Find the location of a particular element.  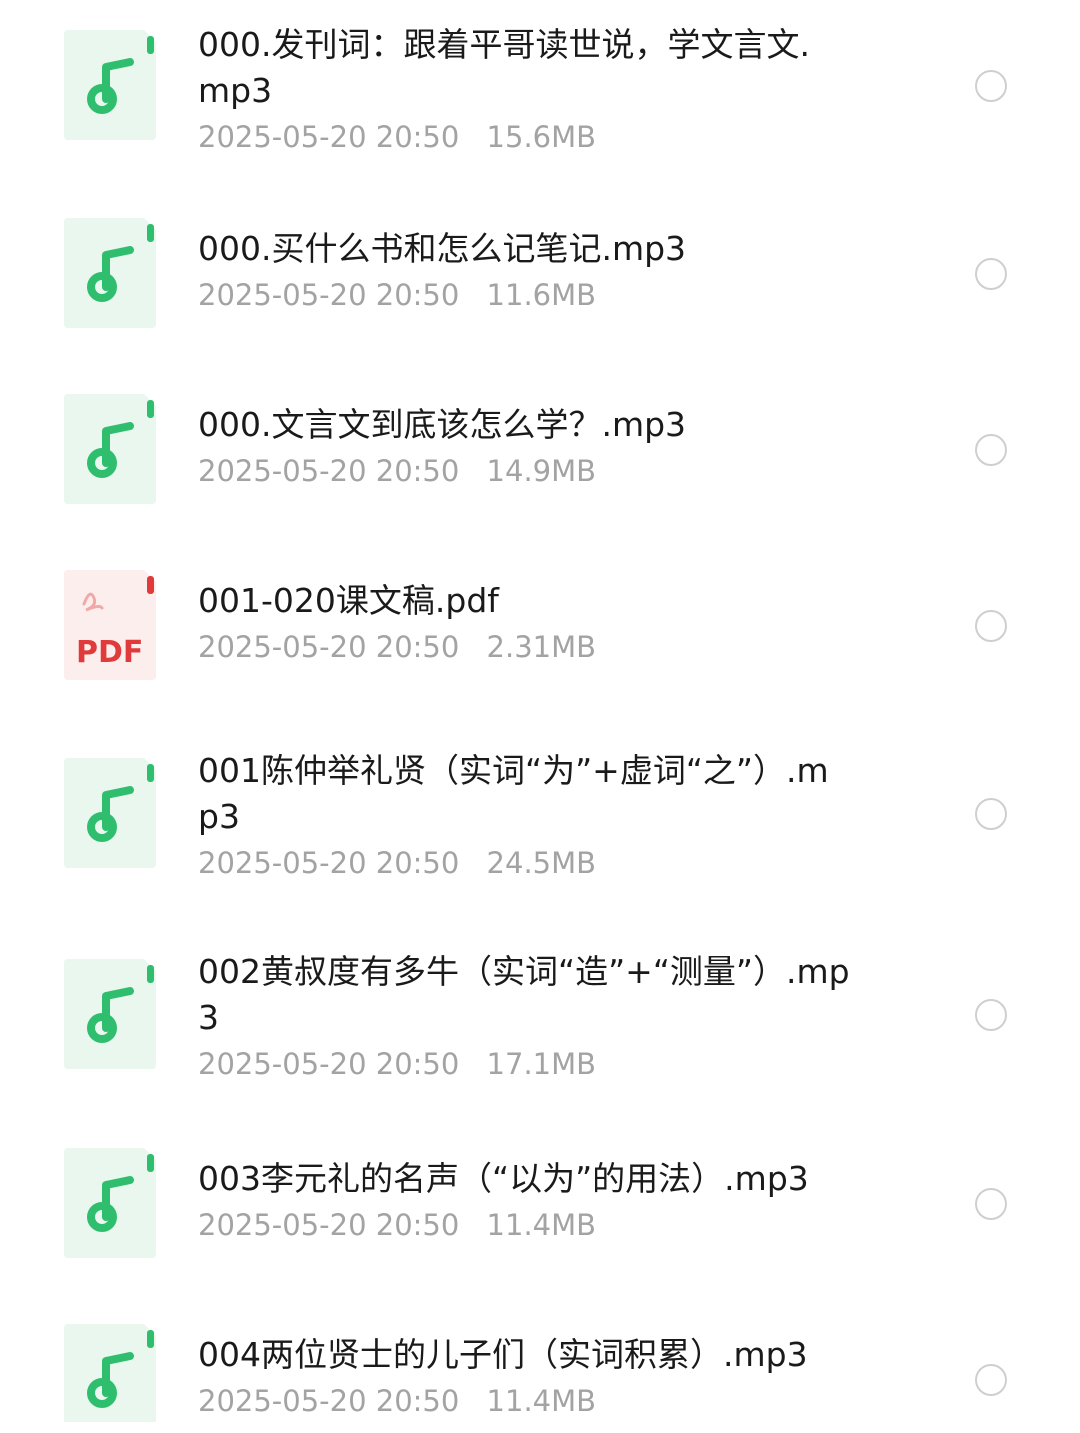

file-meta: 2025-05-20 20:50 24.5MB is located at coordinates (548, 863).